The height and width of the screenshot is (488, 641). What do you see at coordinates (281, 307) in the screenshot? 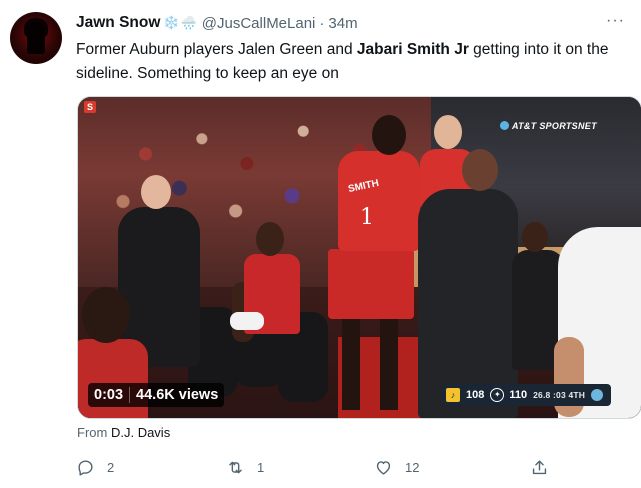
I see `seated-player-jalen-green` at bounding box center [281, 307].